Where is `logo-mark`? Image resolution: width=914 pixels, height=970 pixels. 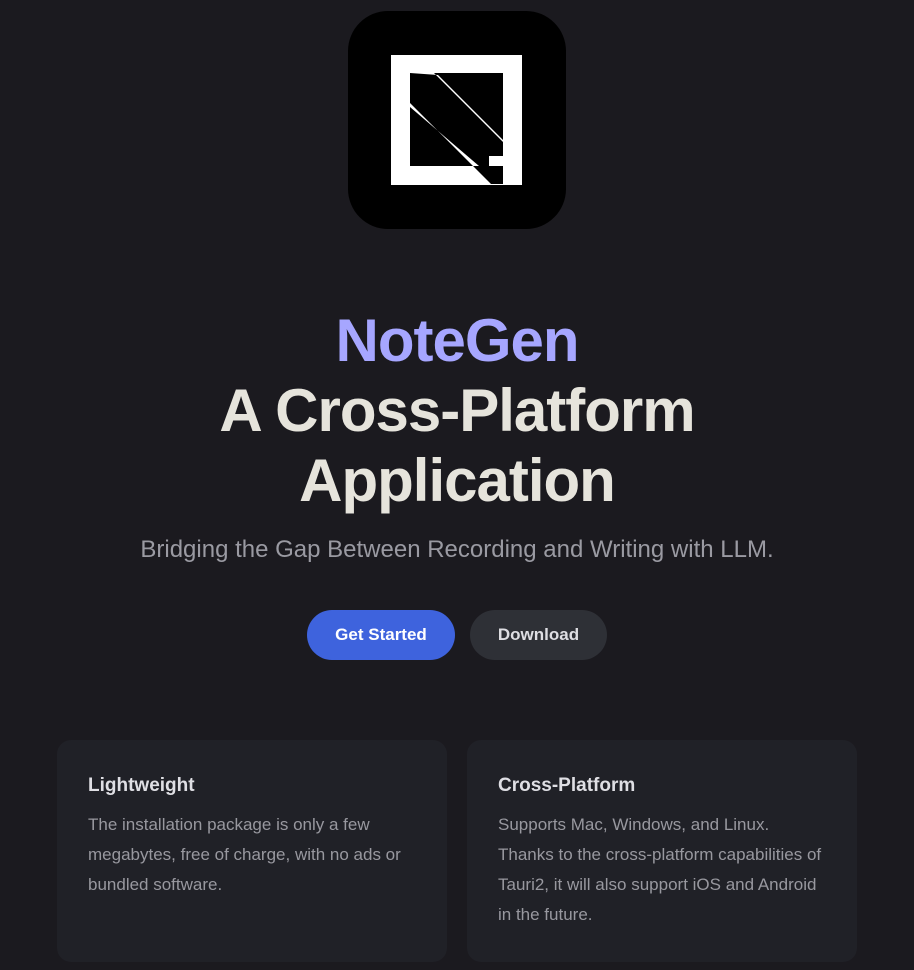
logo-mark is located at coordinates (456, 120).